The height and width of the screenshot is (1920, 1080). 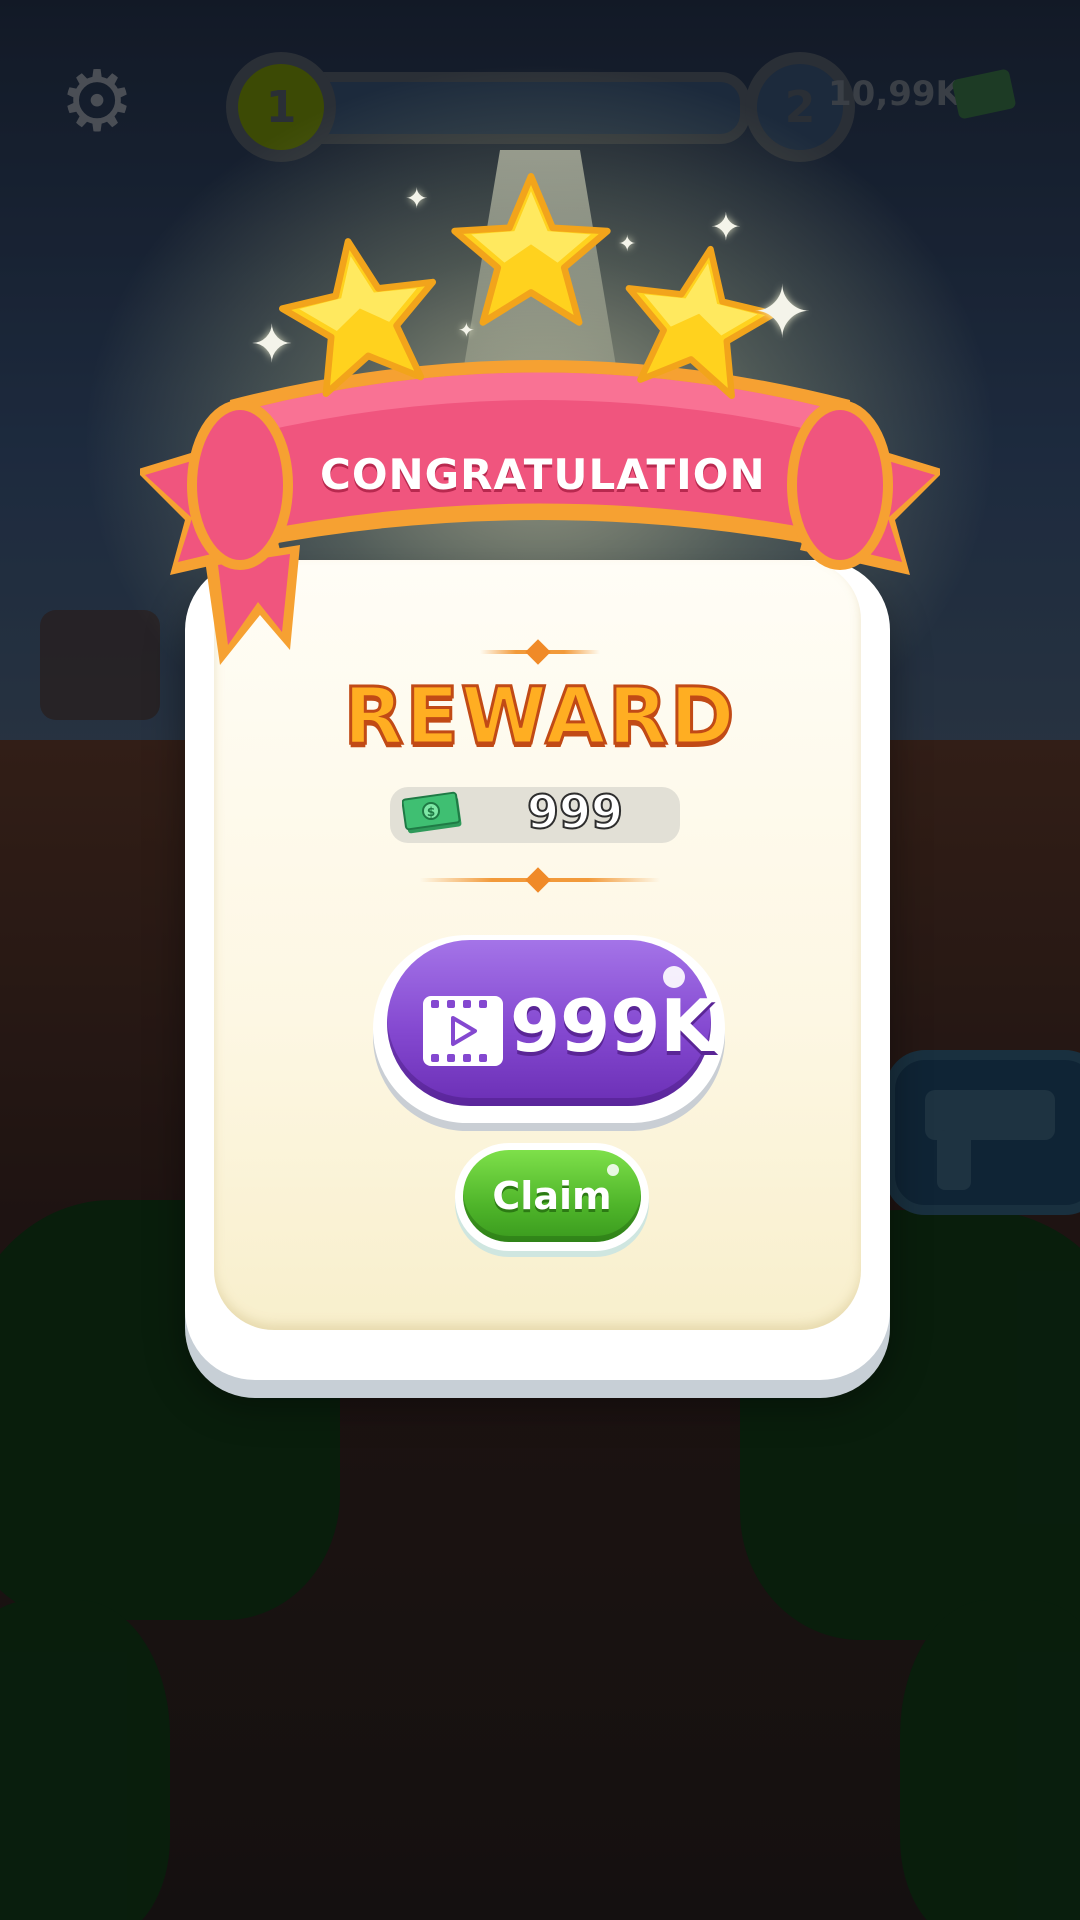 What do you see at coordinates (613, 1026) in the screenshot?
I see `video-reward-label: 999K` at bounding box center [613, 1026].